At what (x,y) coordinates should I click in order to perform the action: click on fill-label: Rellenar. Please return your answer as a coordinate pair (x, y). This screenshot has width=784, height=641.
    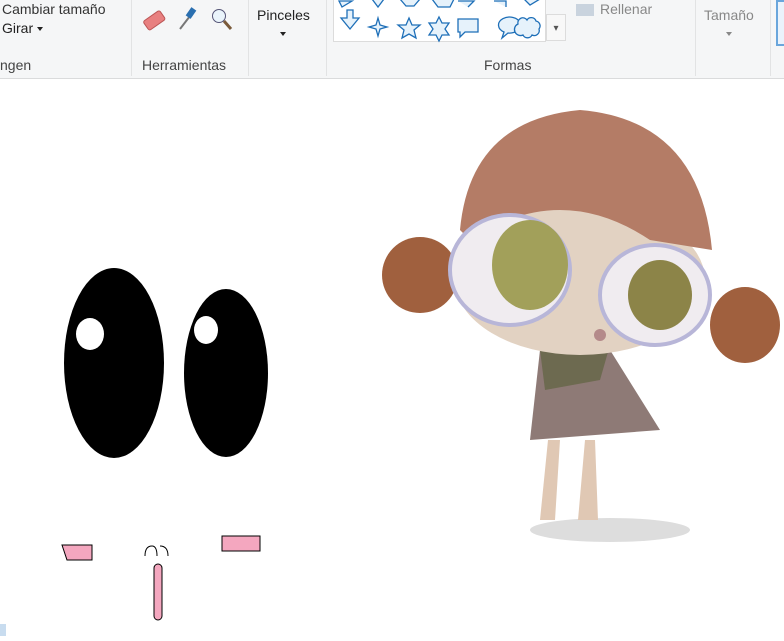
    Looking at the image, I should click on (626, 9).